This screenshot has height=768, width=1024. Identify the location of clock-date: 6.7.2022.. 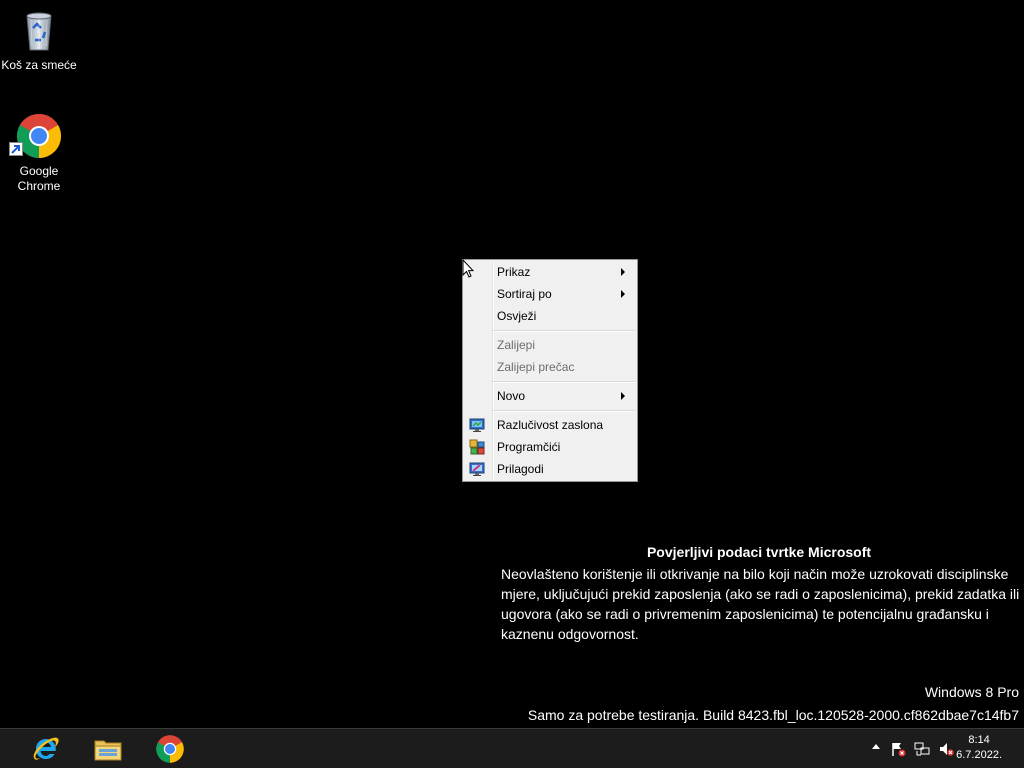
(979, 755).